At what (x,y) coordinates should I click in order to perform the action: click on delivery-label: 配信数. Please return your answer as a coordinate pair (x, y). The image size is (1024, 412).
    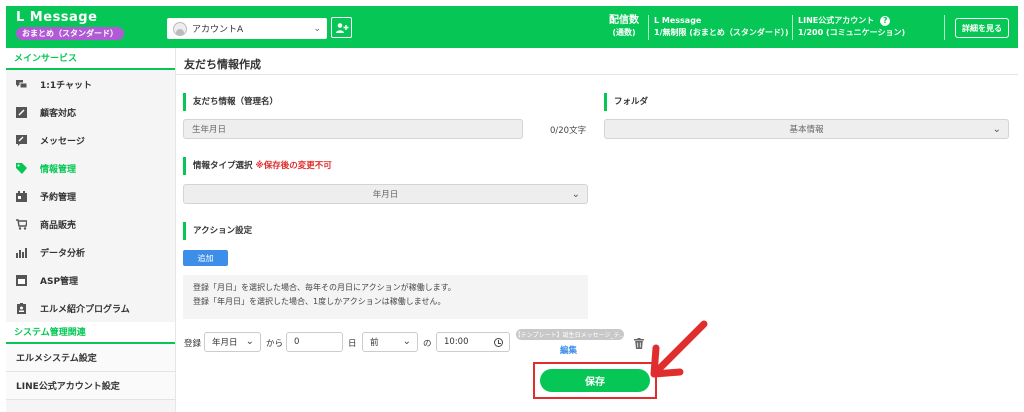
    Looking at the image, I should click on (624, 20).